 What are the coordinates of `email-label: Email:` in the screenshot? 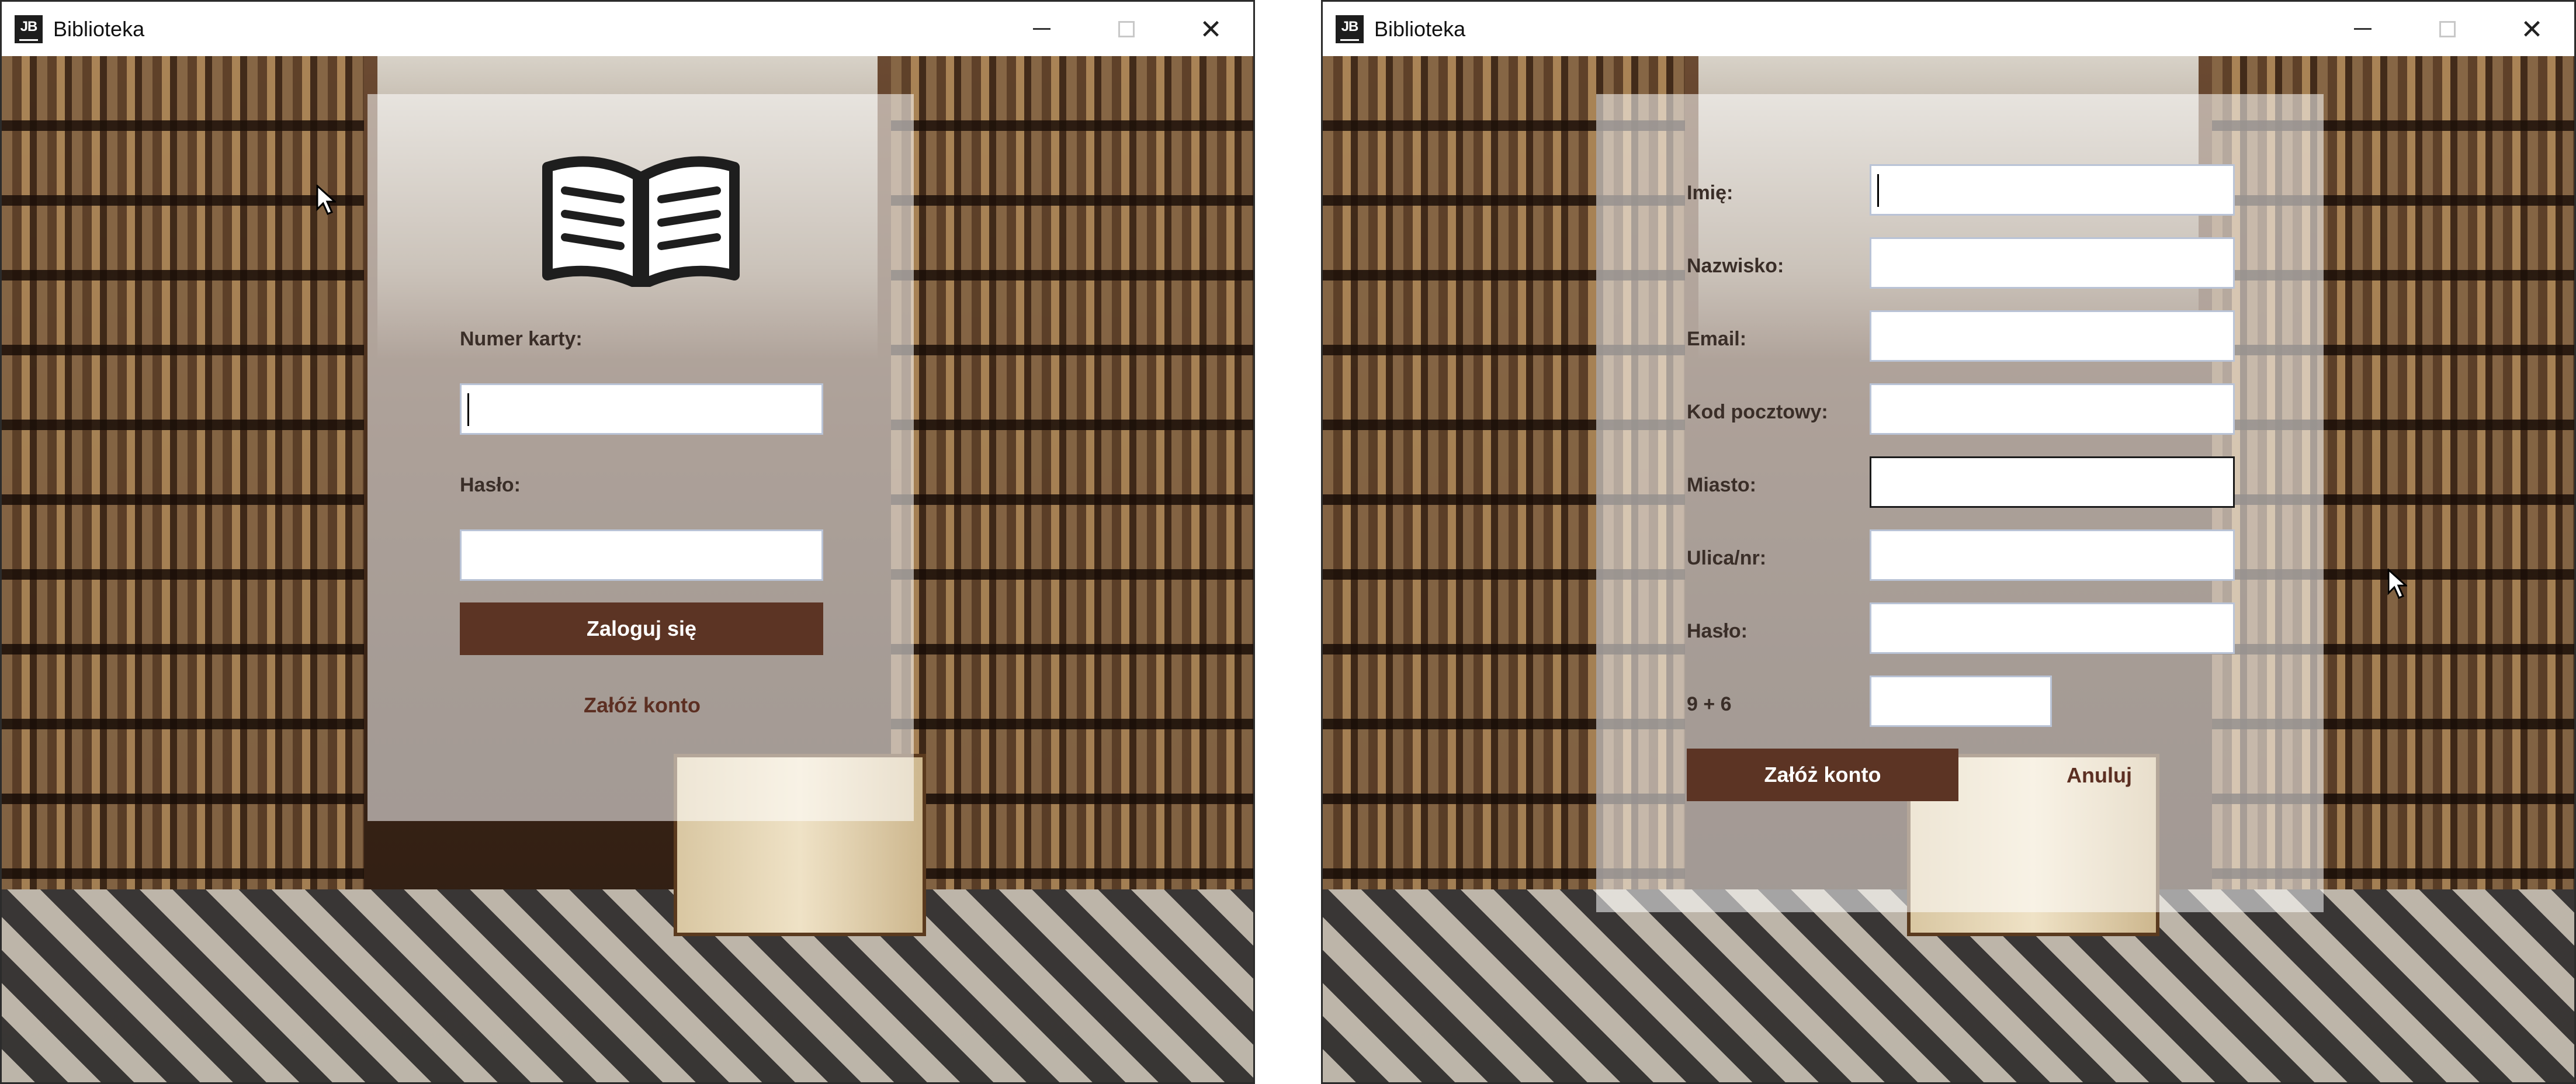 It's located at (1717, 339).